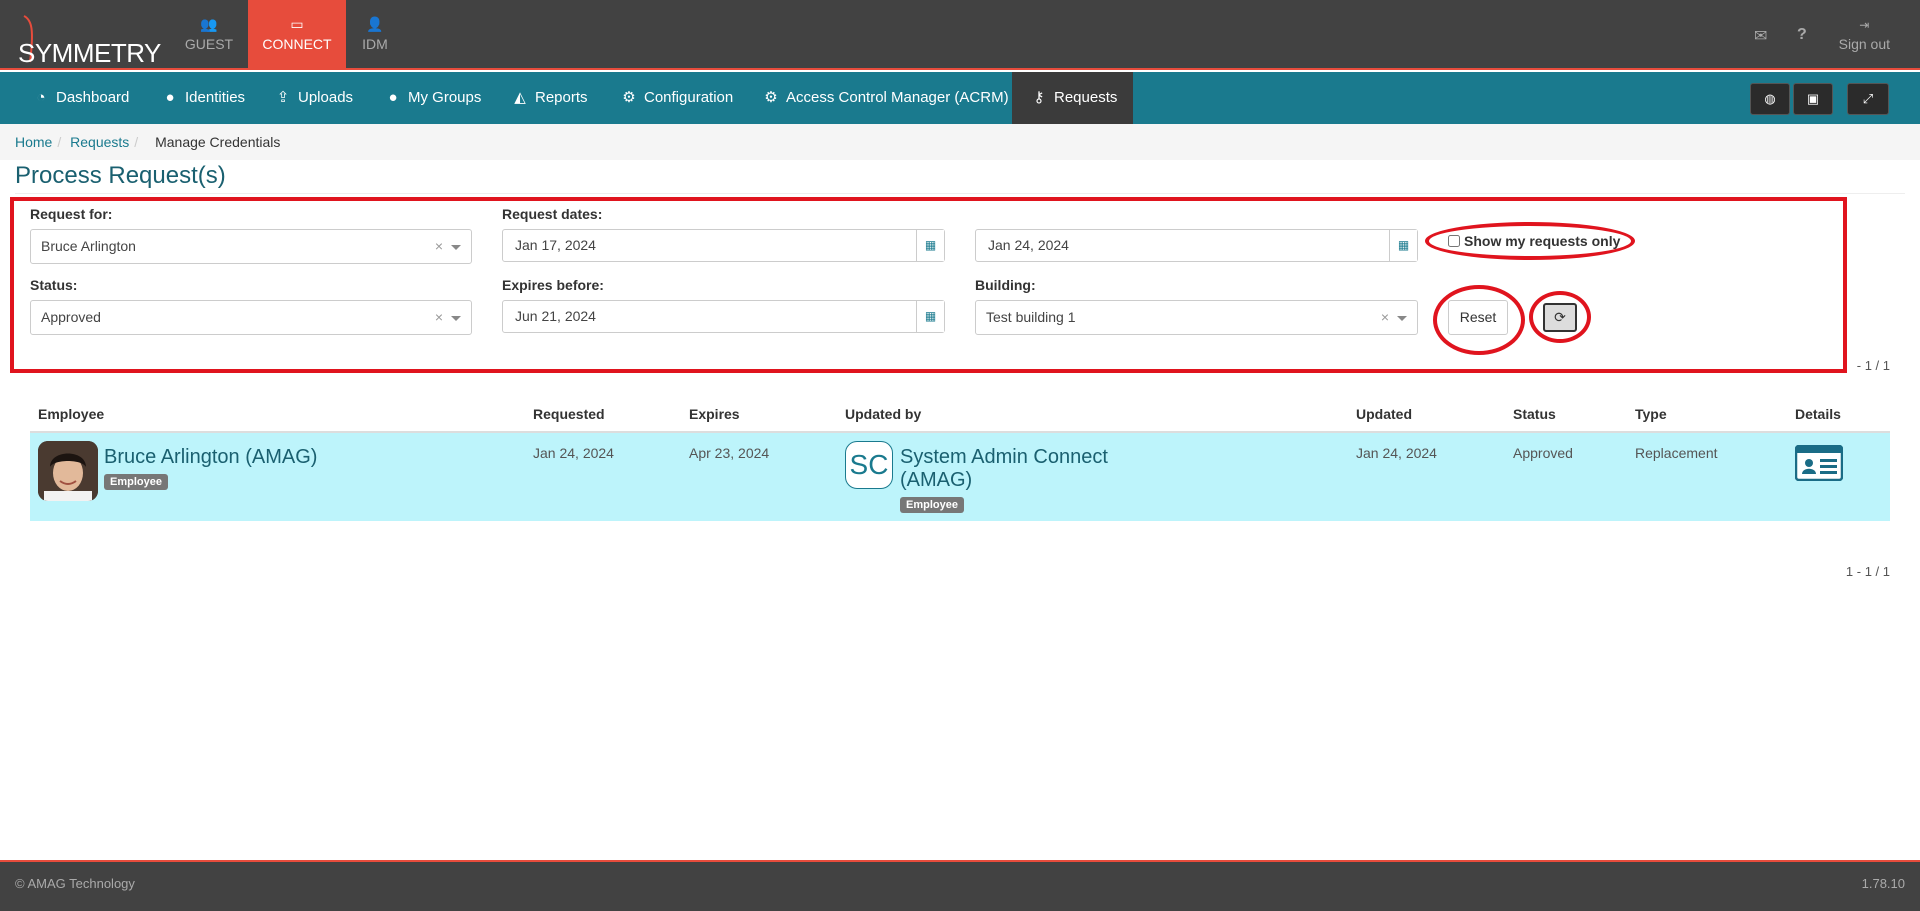 The image size is (1920, 911). Describe the element at coordinates (573, 453) in the screenshot. I see `requested-date: Jan 24, 2024` at that location.